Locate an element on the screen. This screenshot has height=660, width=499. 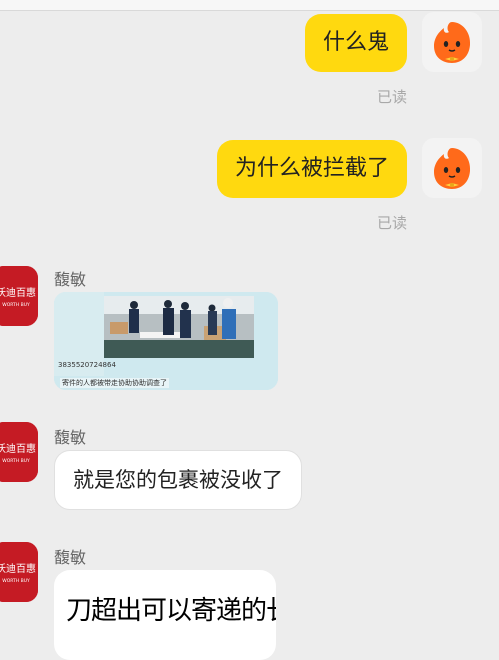
outgoing-message-bubble: 为什么被拦截了 is located at coordinates (311, 169).